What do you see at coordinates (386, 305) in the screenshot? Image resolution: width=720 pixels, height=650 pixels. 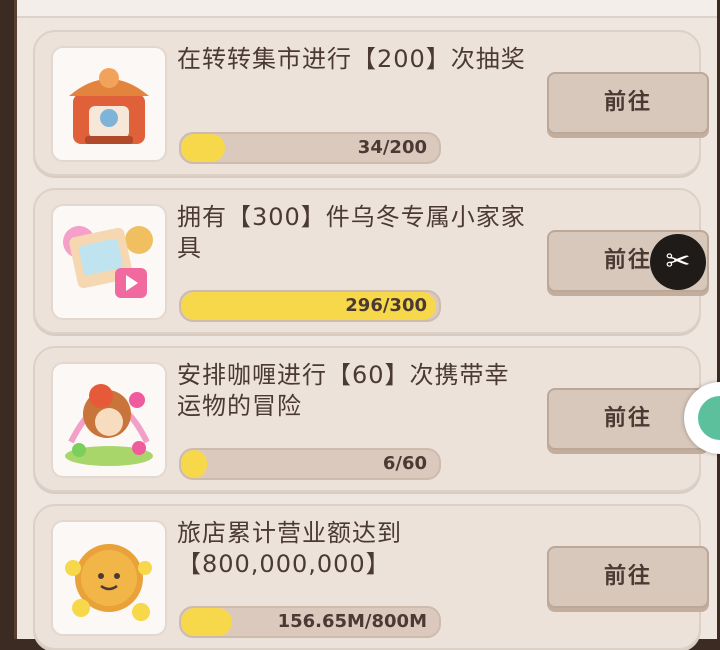 I see `progress-text: 296/300` at bounding box center [386, 305].